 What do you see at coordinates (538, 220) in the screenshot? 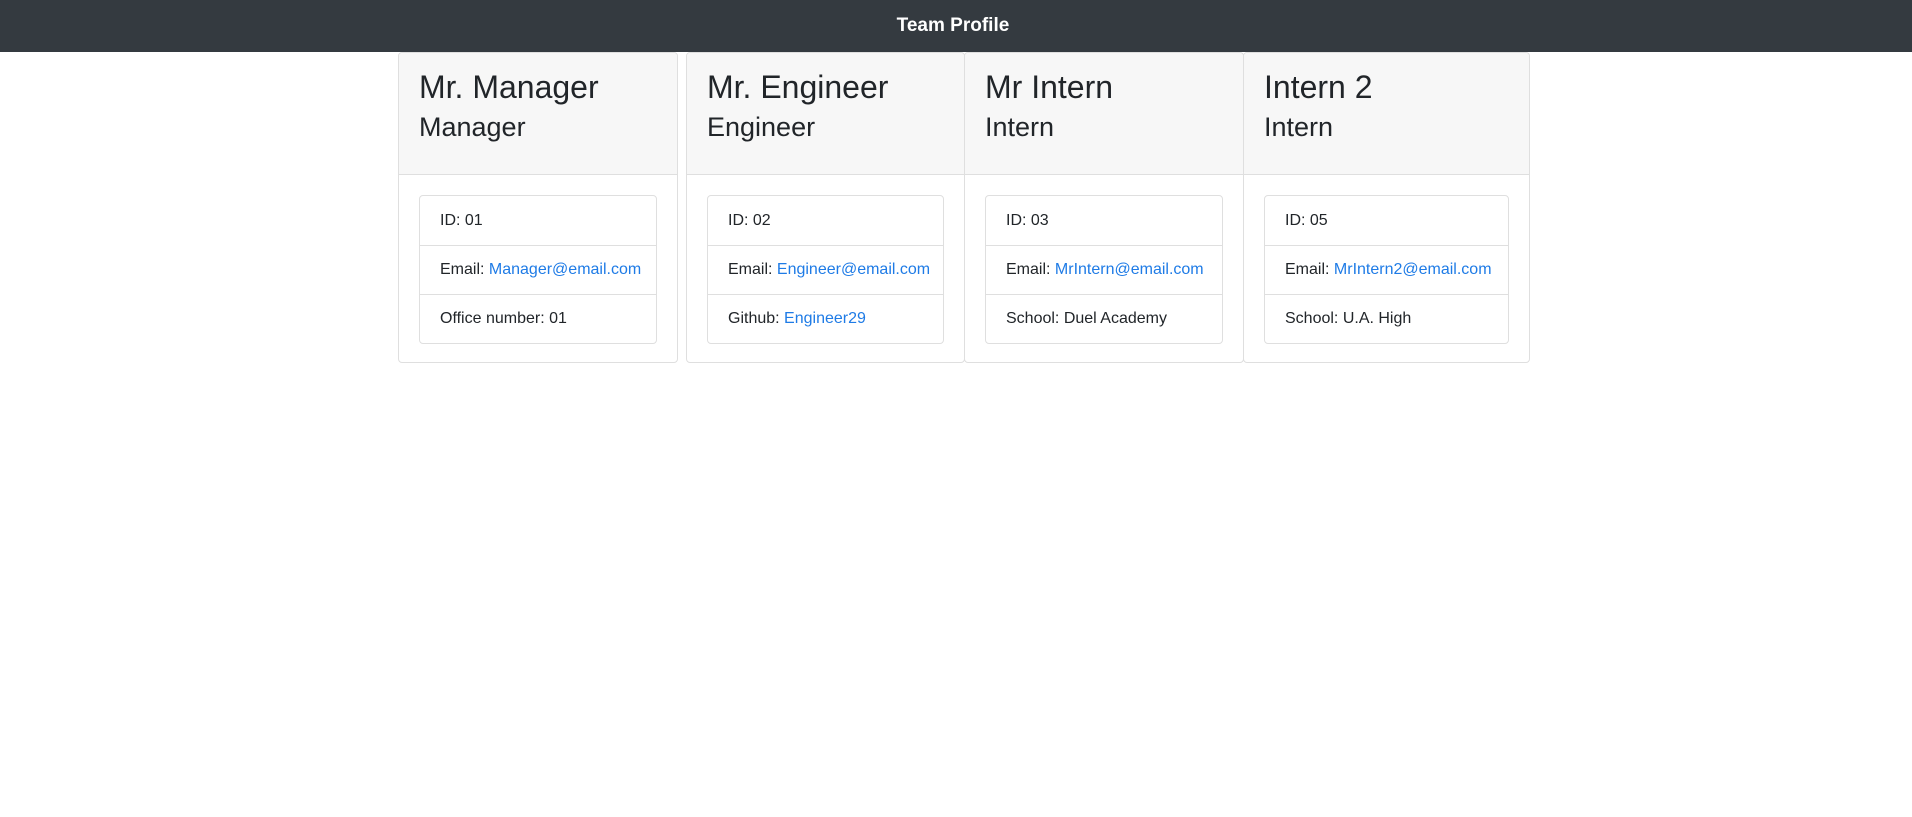
I see `employee-id: ID: 01` at bounding box center [538, 220].